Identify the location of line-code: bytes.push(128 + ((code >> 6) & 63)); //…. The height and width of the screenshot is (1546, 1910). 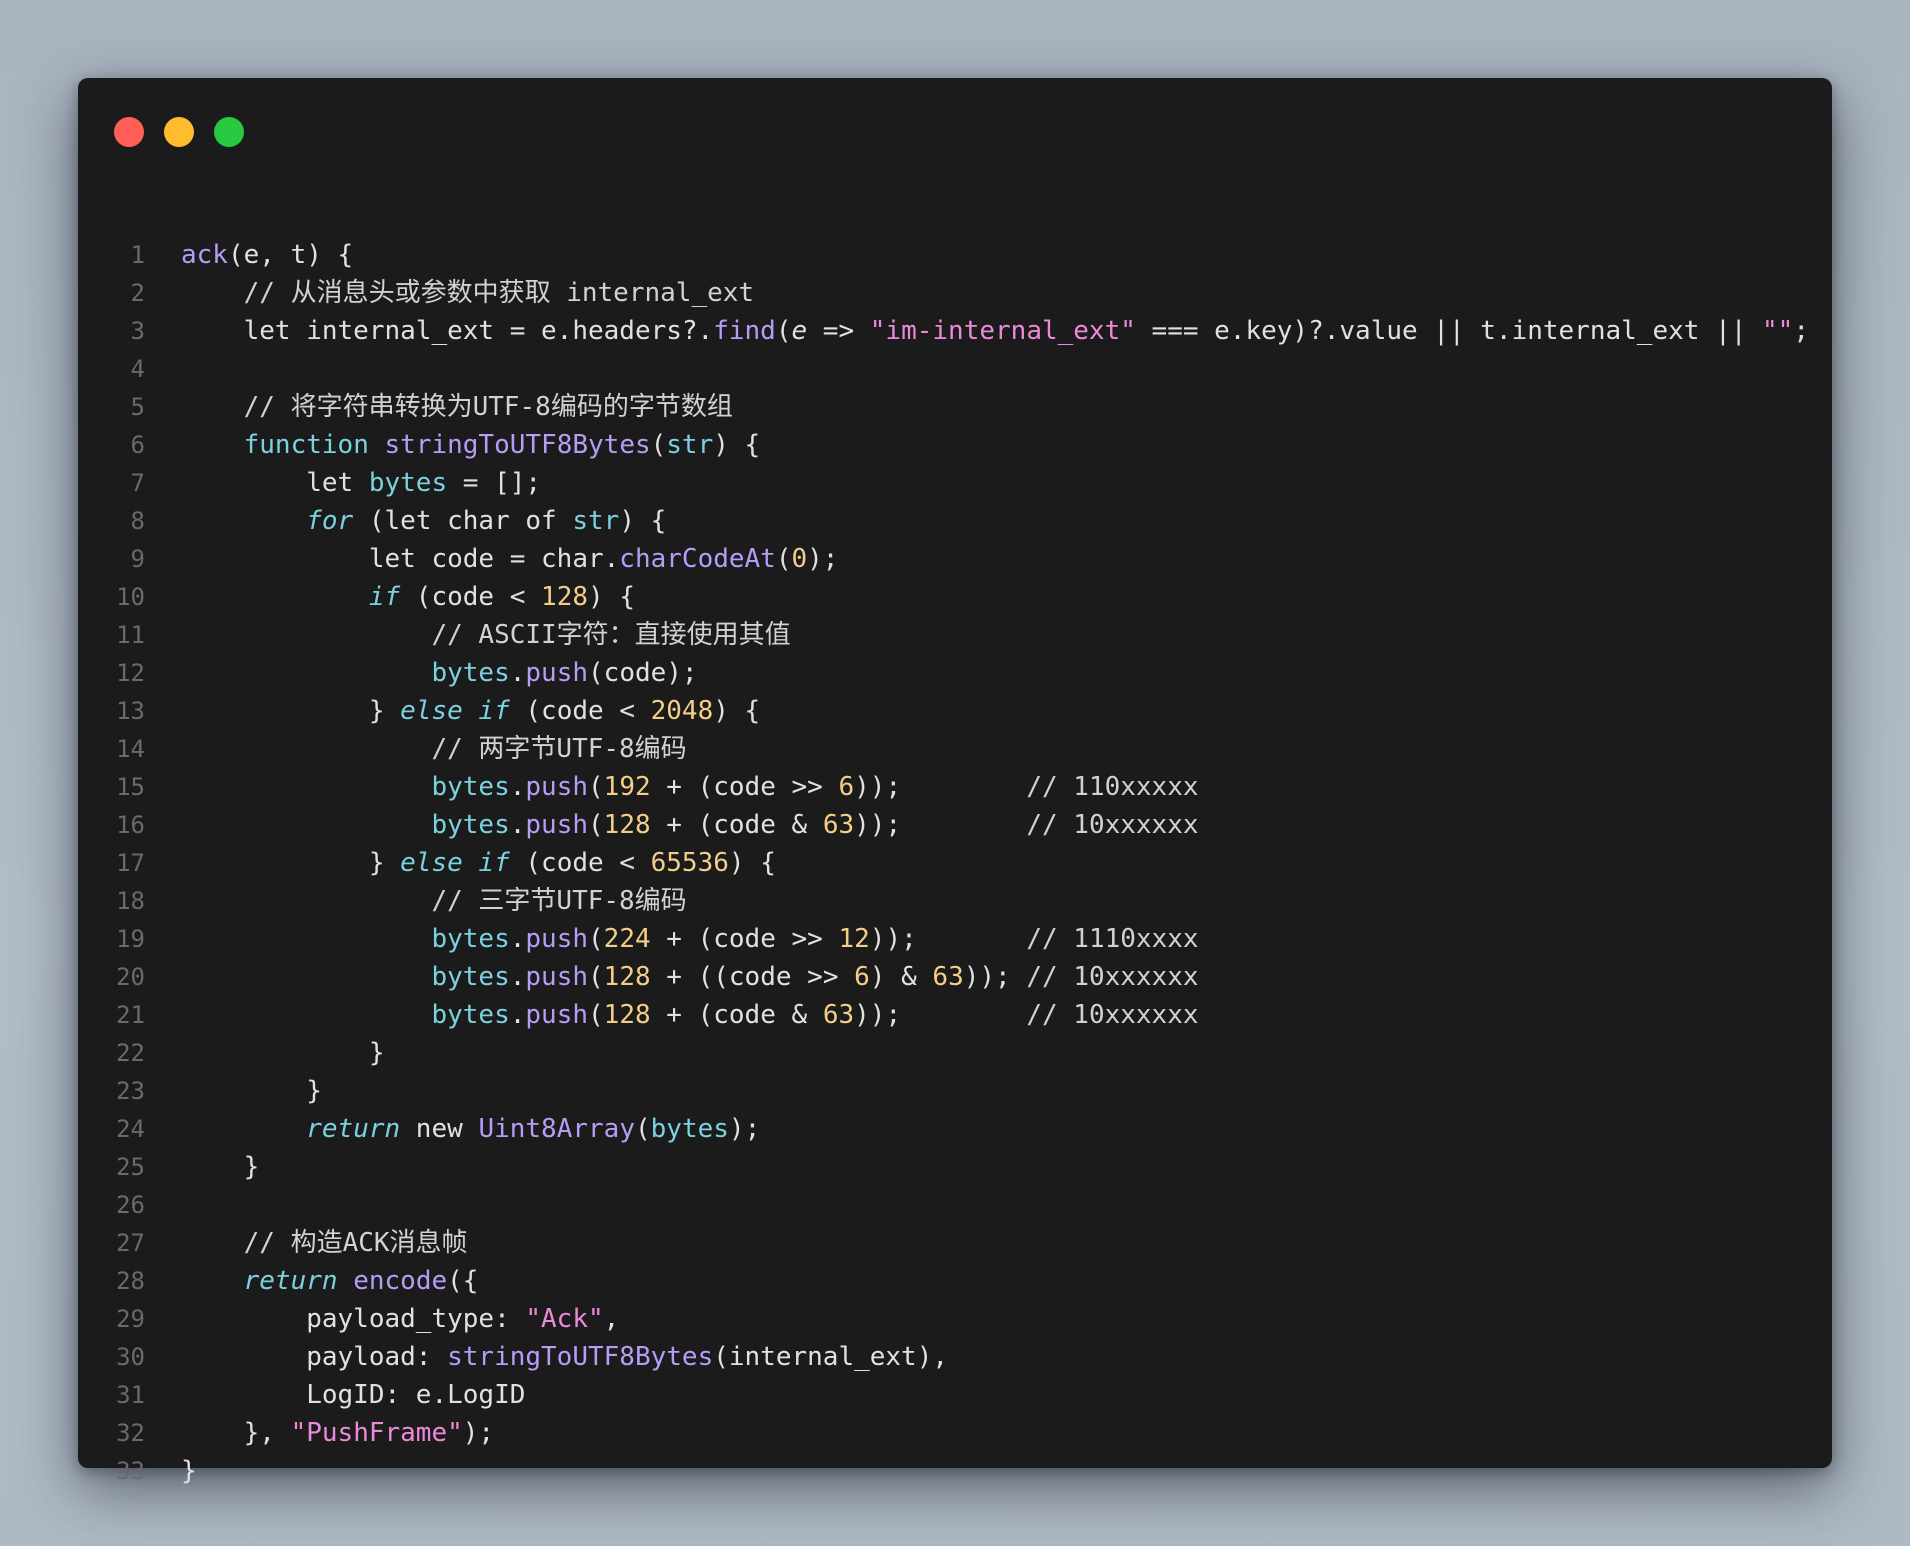
(689, 977).